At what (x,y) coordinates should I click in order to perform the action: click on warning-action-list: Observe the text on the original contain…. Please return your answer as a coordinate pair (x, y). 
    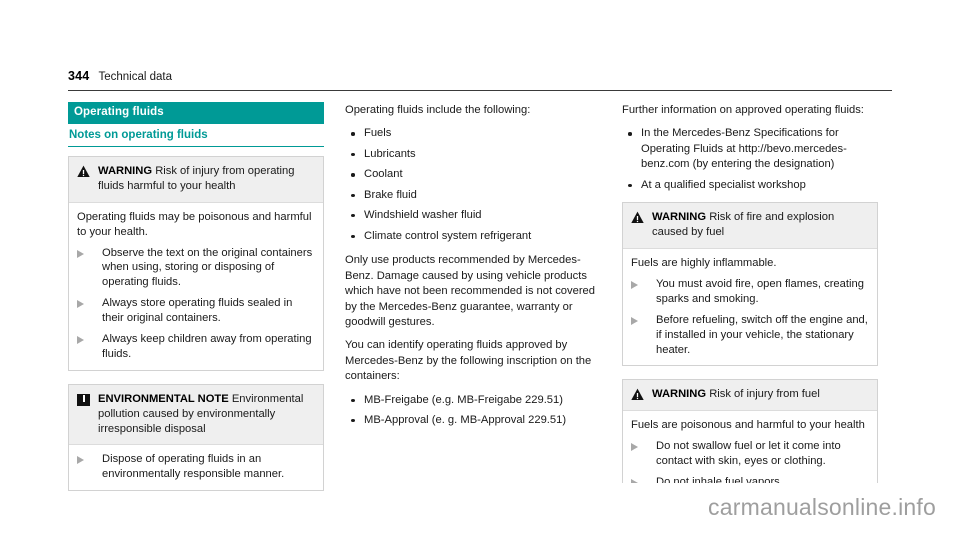
    Looking at the image, I should click on (195, 304).